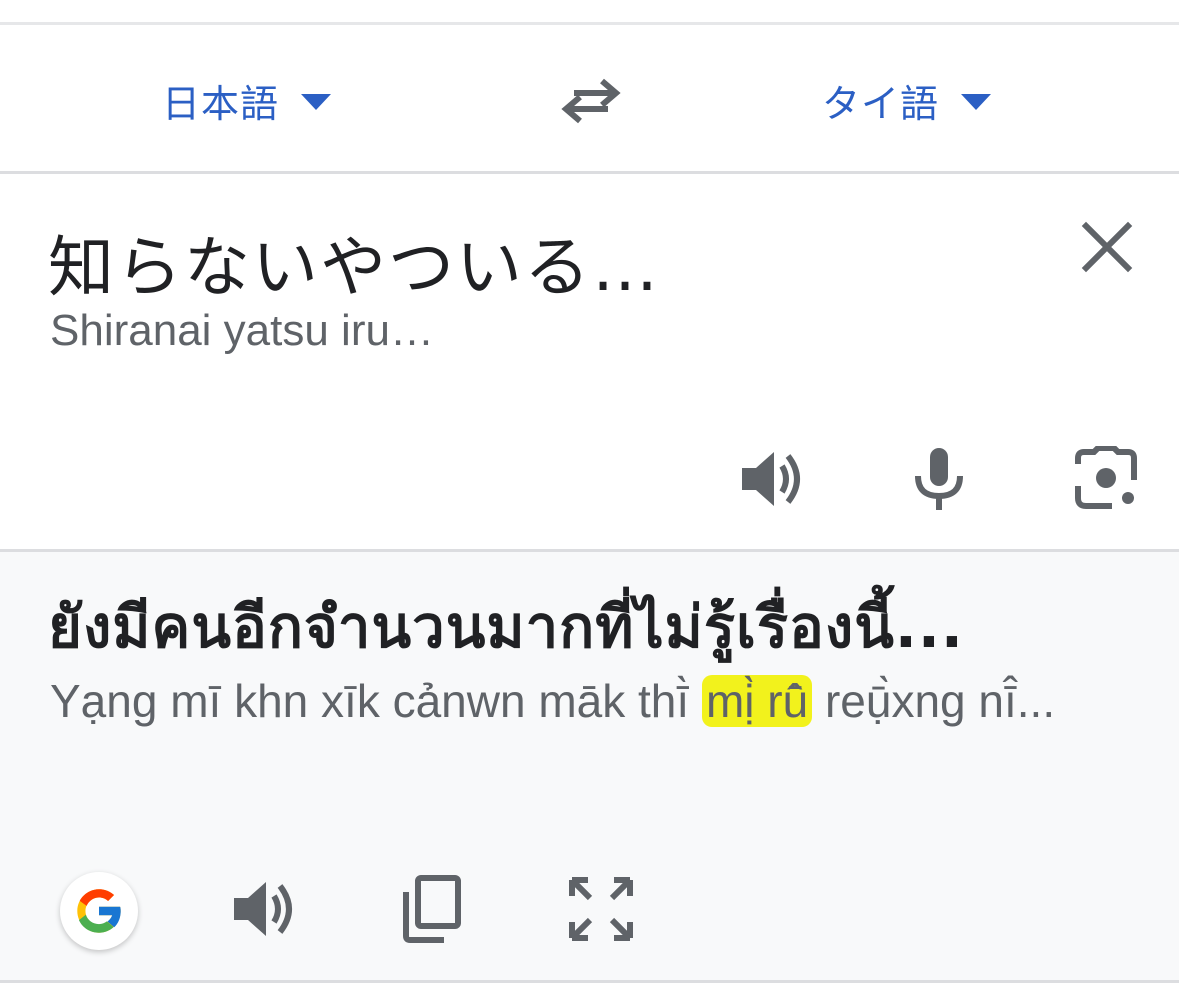  Describe the element at coordinates (881, 103) in the screenshot. I see `target-language-label: タイ語` at that location.